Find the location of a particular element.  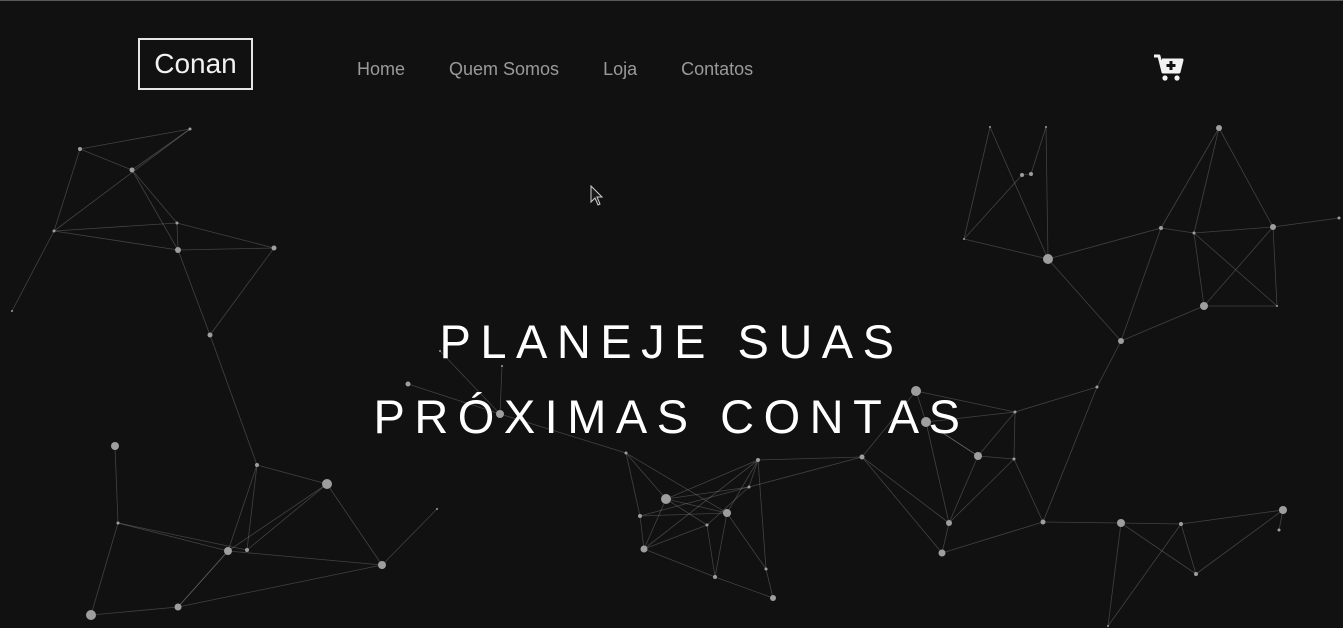

cart-button is located at coordinates (1169, 68).